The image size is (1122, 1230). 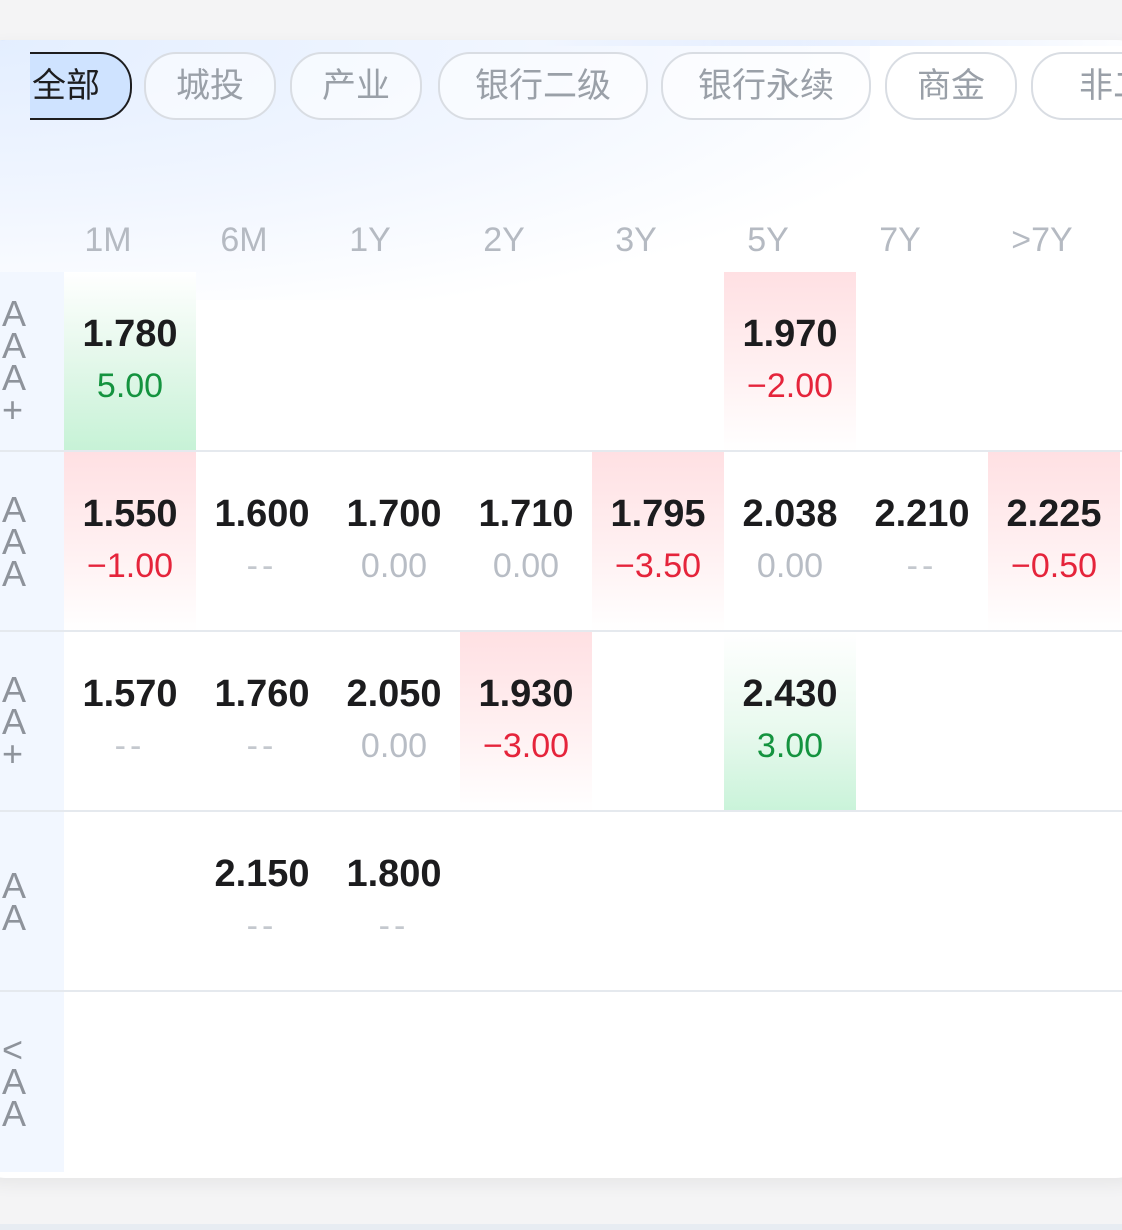 What do you see at coordinates (766, 86) in the screenshot?
I see `tab-4: 银行永续` at bounding box center [766, 86].